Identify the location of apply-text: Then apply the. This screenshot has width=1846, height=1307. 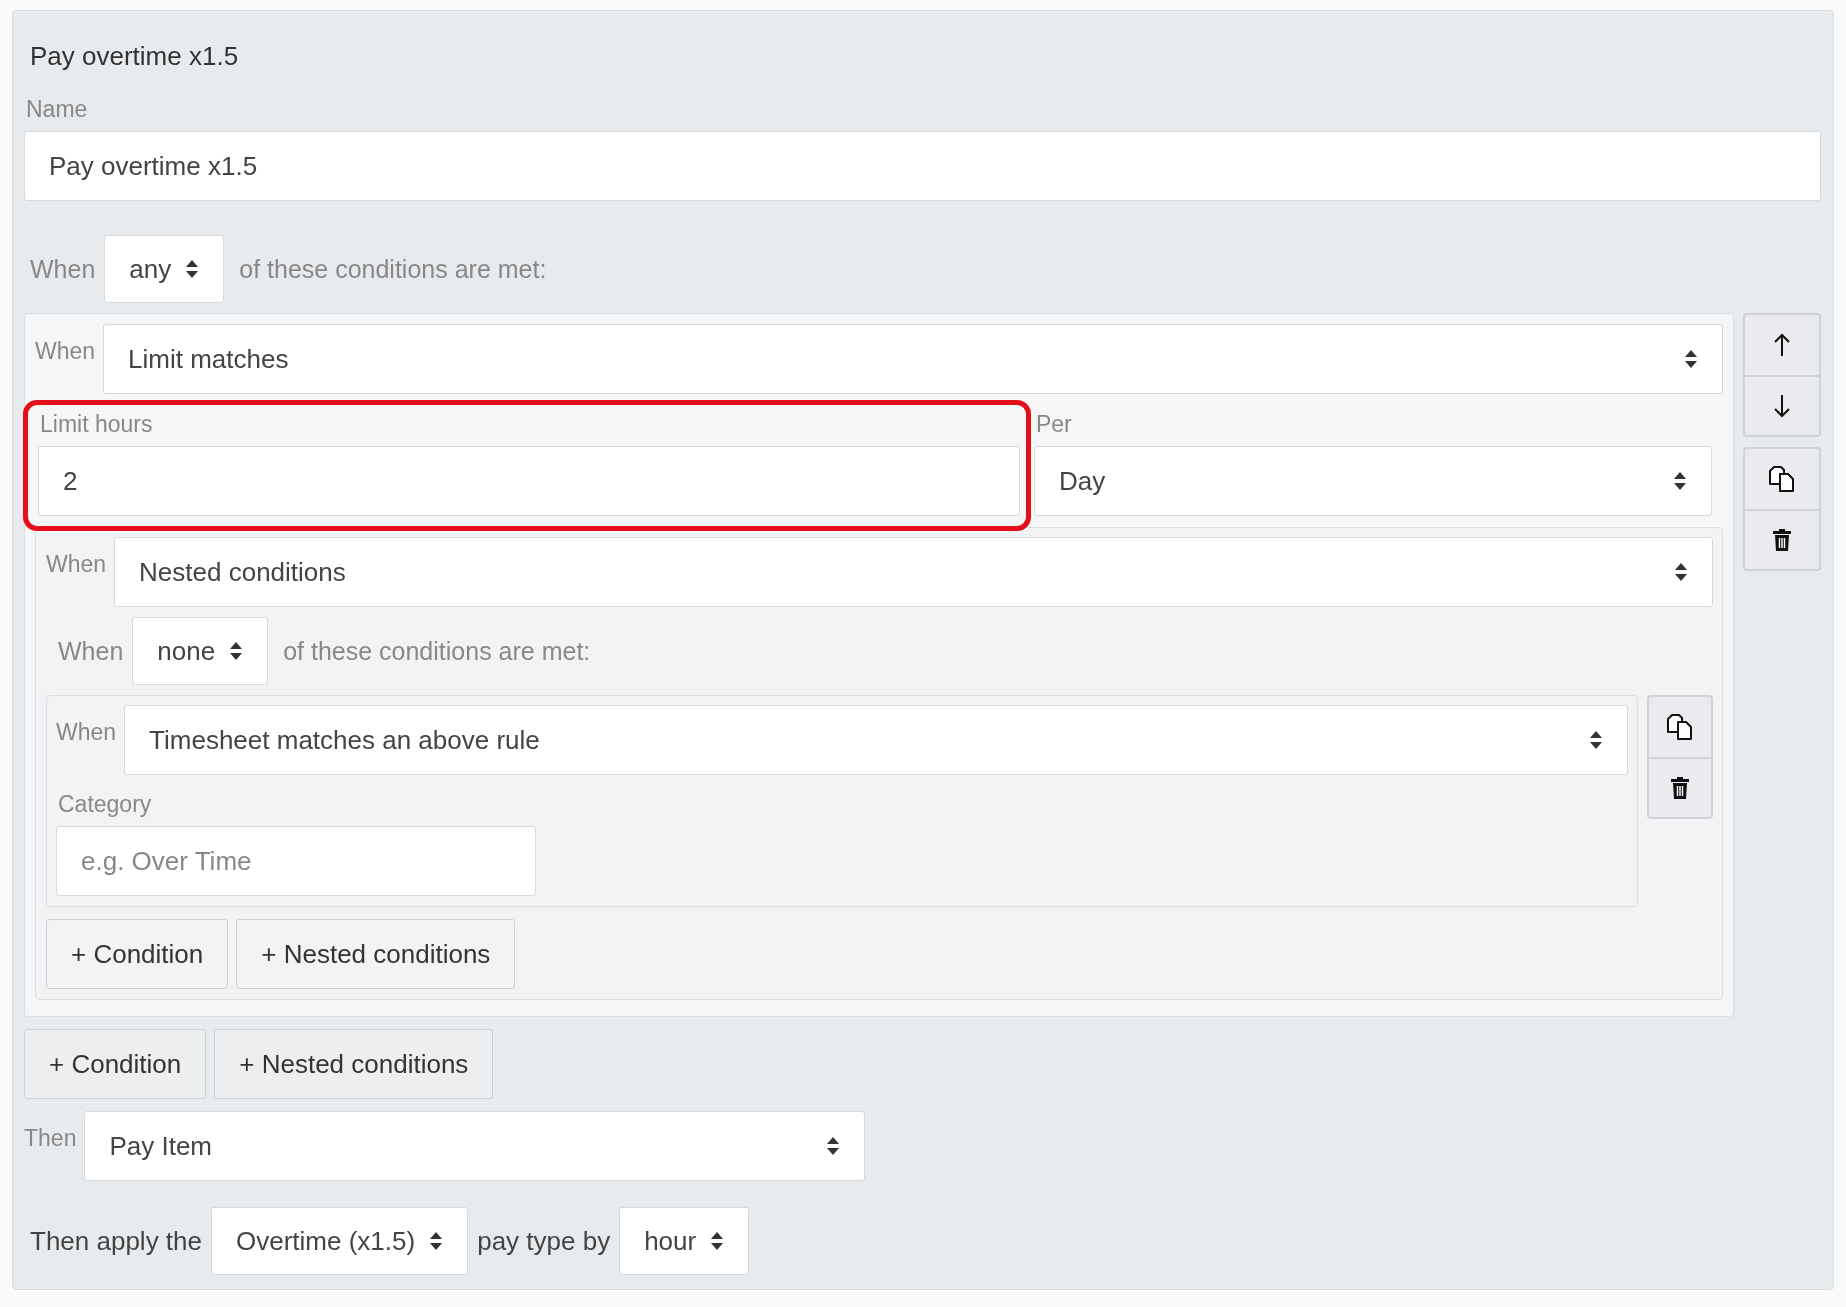
(115, 1241).